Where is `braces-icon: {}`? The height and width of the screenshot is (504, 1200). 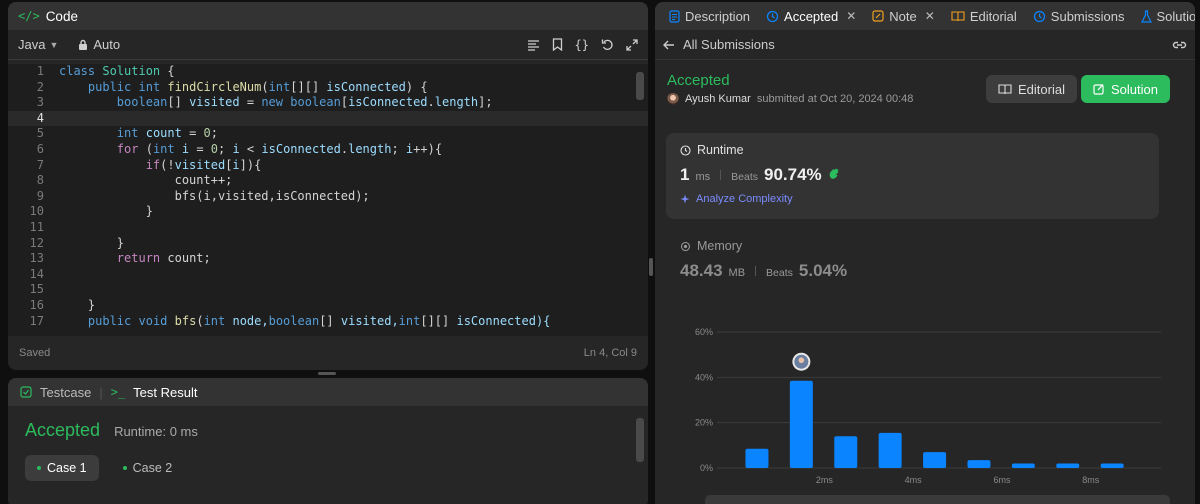
braces-icon: {} is located at coordinates (582, 45).